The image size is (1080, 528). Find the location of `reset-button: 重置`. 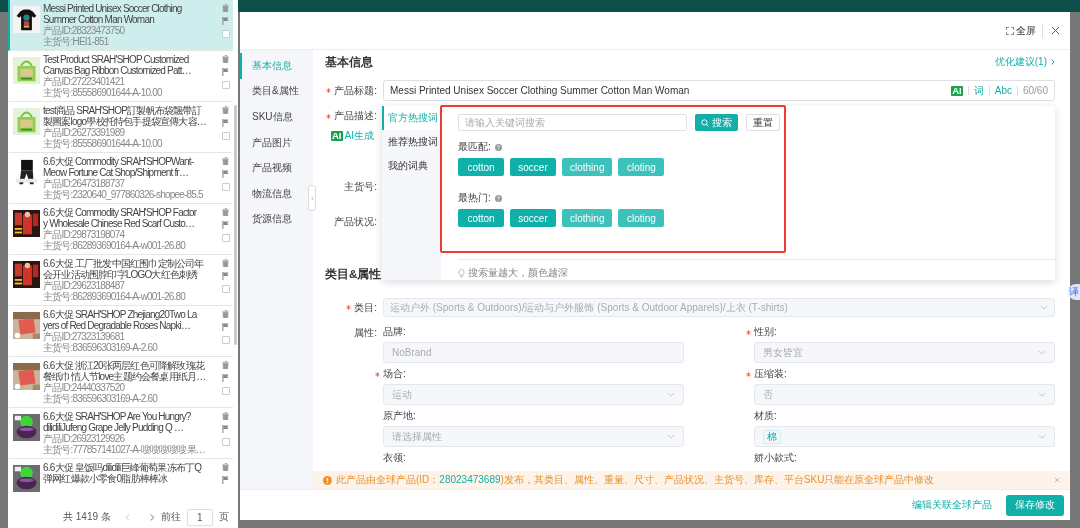

reset-button: 重置 is located at coordinates (763, 122).